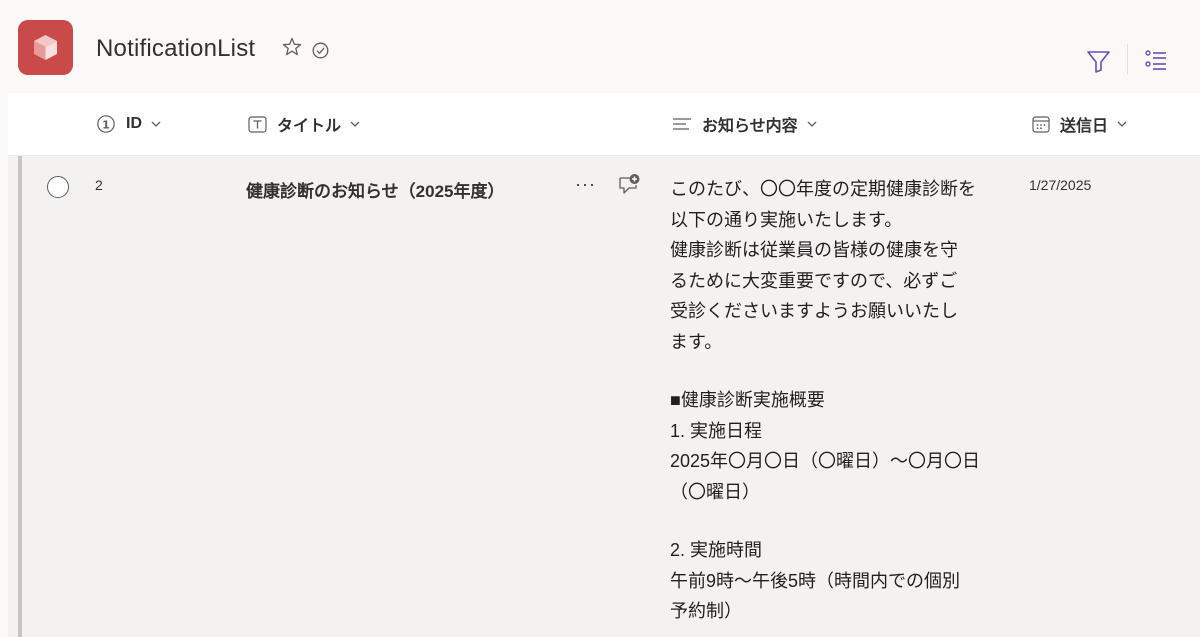  What do you see at coordinates (814, 280) in the screenshot?
I see `content-line: るために大変重要ですので、必ずご` at bounding box center [814, 280].